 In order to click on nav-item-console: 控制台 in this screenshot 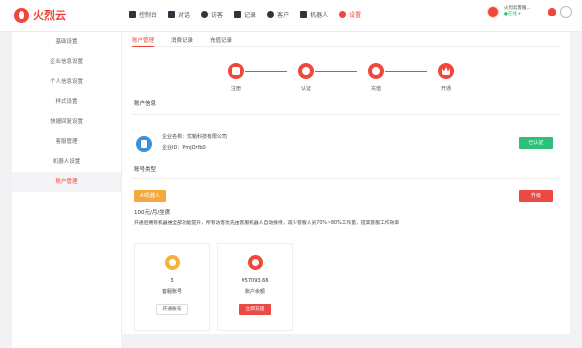, I will do `click(143, 14)`.